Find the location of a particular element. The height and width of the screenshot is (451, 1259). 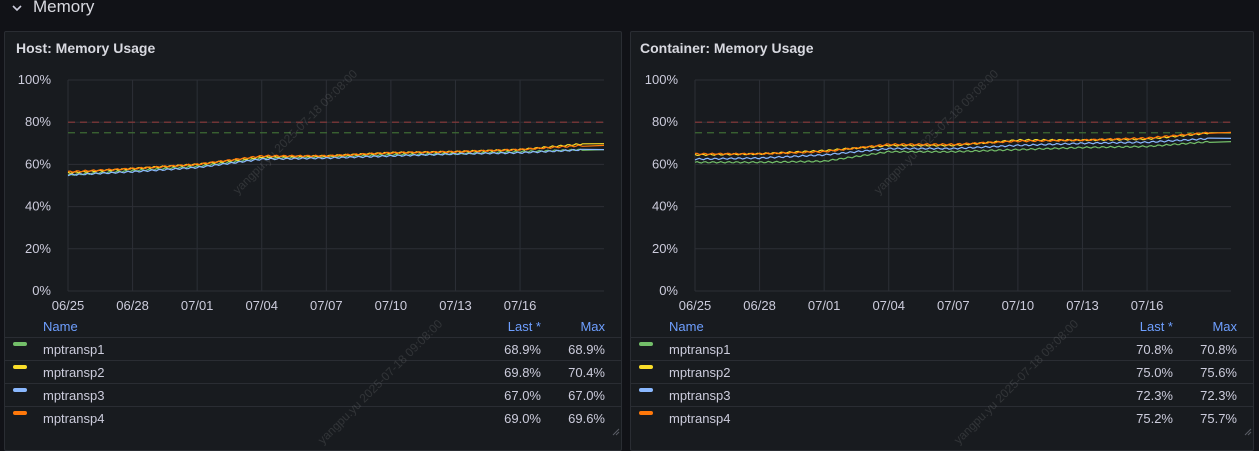

legend-row-mptransp4: mptransp4 69.0% 69.6% is located at coordinates (313, 418).